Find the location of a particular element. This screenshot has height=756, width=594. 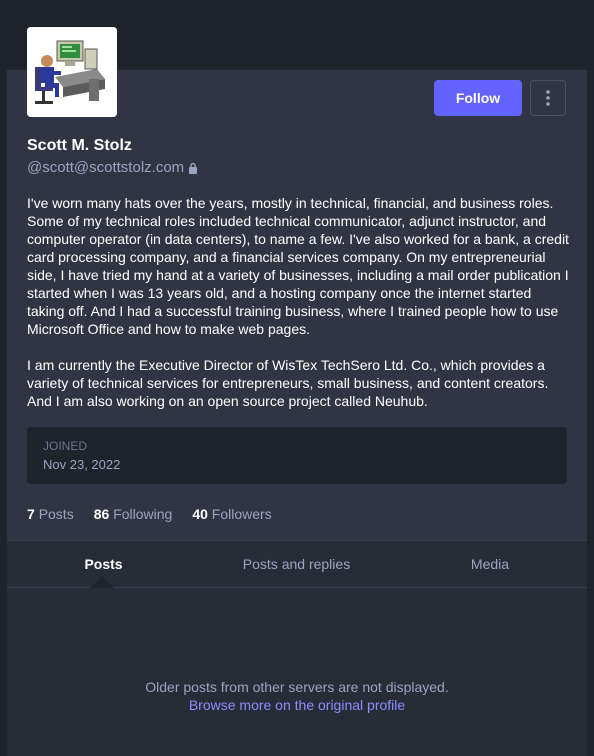

joined-info: JOINED Nov 23, 2022 is located at coordinates (297, 455).